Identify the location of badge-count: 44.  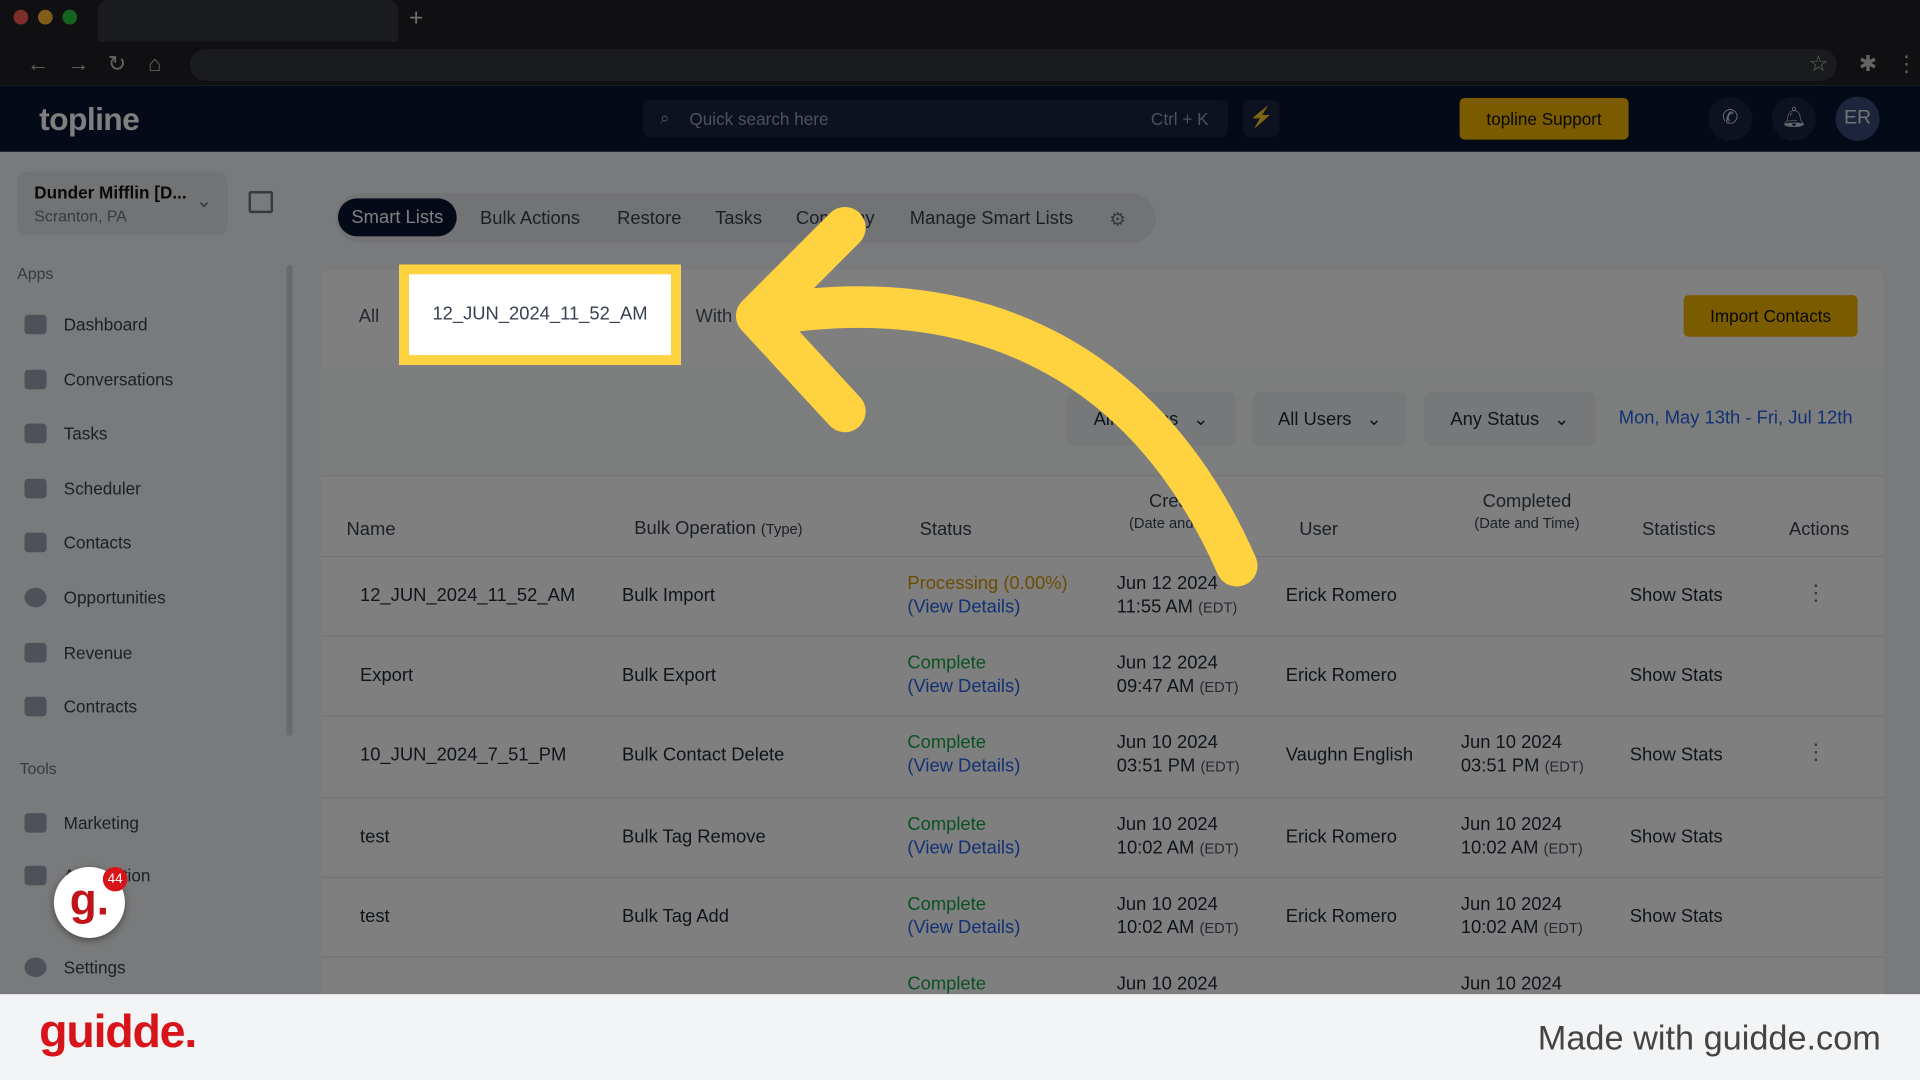
(115, 879).